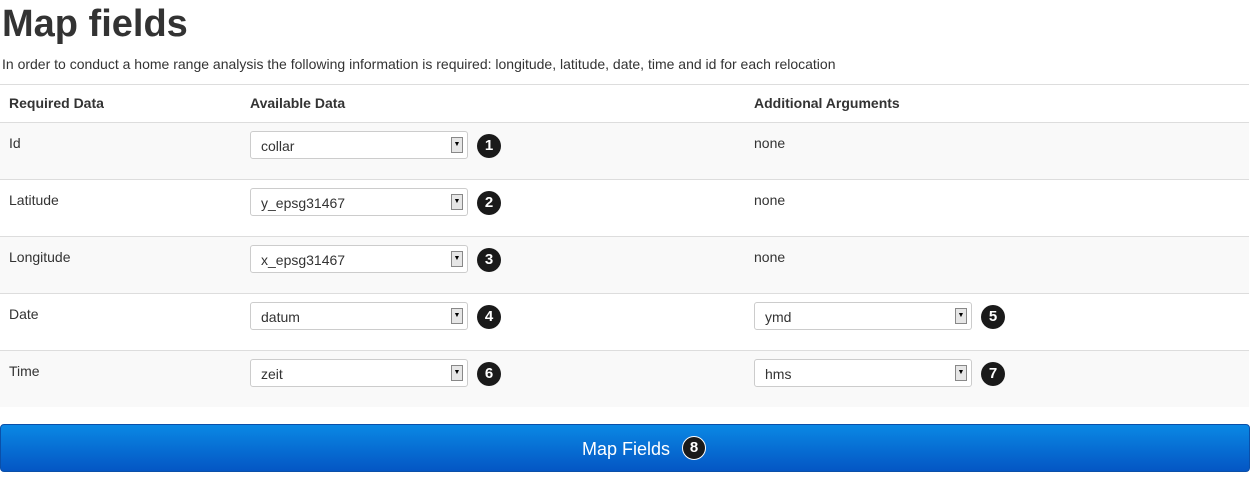 The height and width of the screenshot is (482, 1254). What do you see at coordinates (359, 259) in the screenshot?
I see `available-data-select-longitude: x_epsg31467 ▼` at bounding box center [359, 259].